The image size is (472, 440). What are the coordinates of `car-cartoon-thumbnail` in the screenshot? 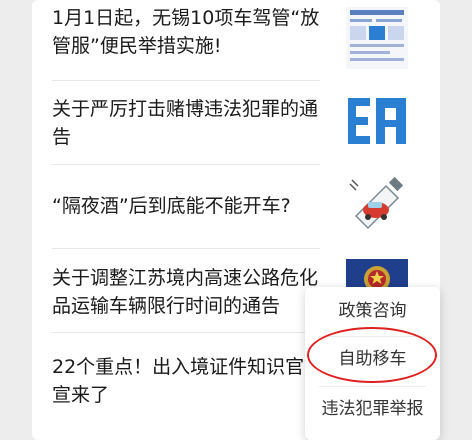 It's located at (377, 207).